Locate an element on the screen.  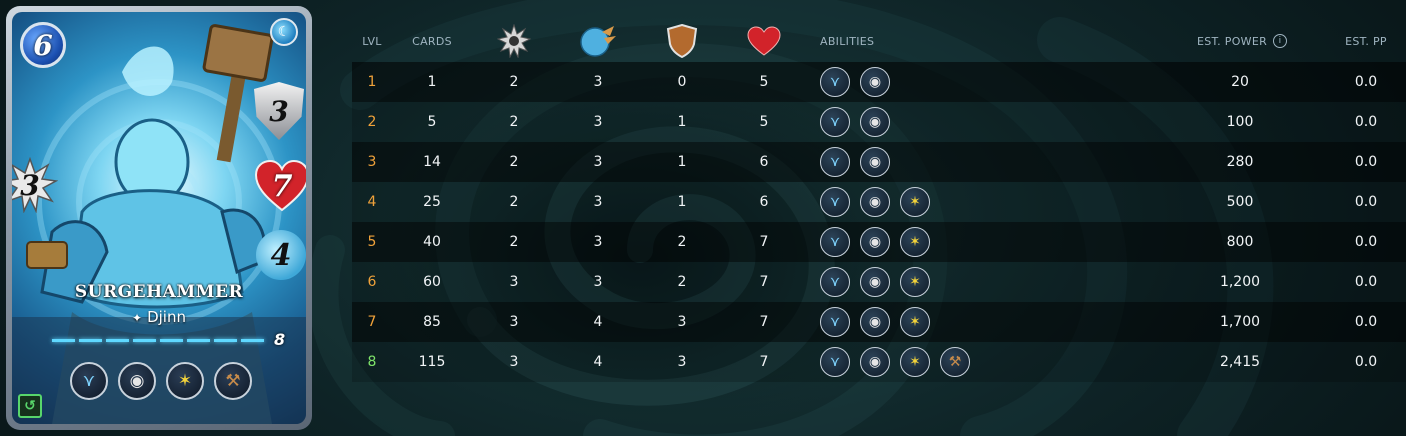
cell-lvl: 4 is located at coordinates (372, 202).